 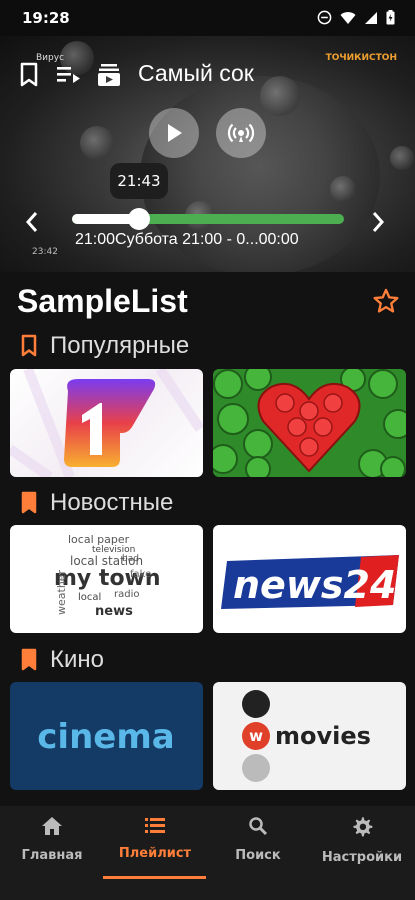 I want to click on w-movies-logo: w movies, so click(x=306, y=736).